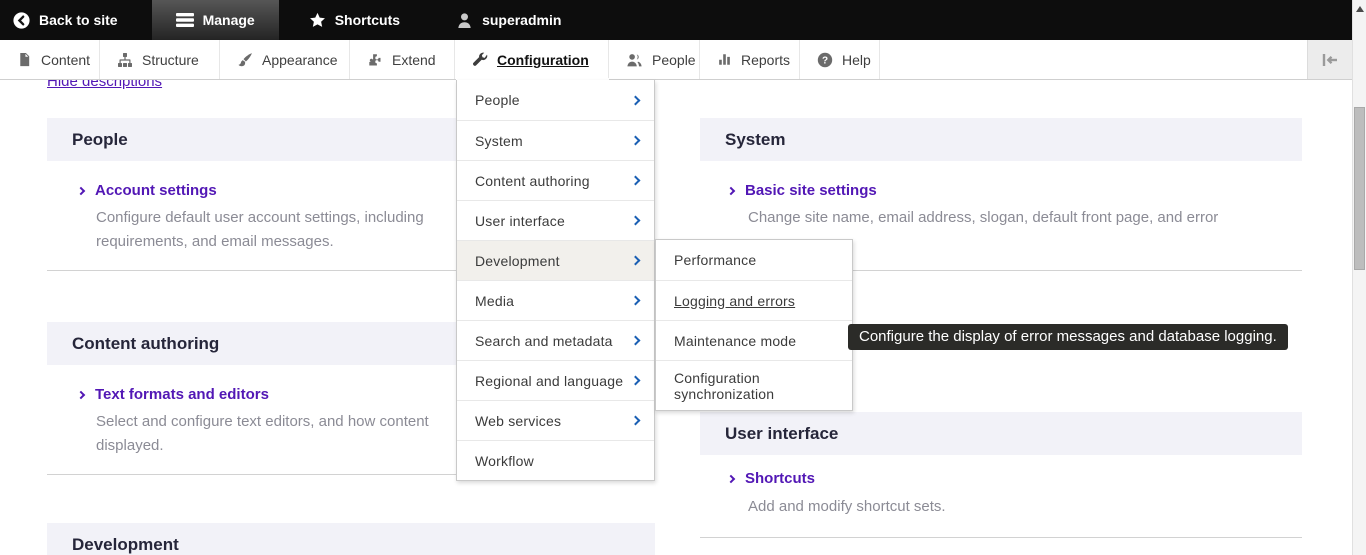  I want to click on people-icon, so click(634, 60).